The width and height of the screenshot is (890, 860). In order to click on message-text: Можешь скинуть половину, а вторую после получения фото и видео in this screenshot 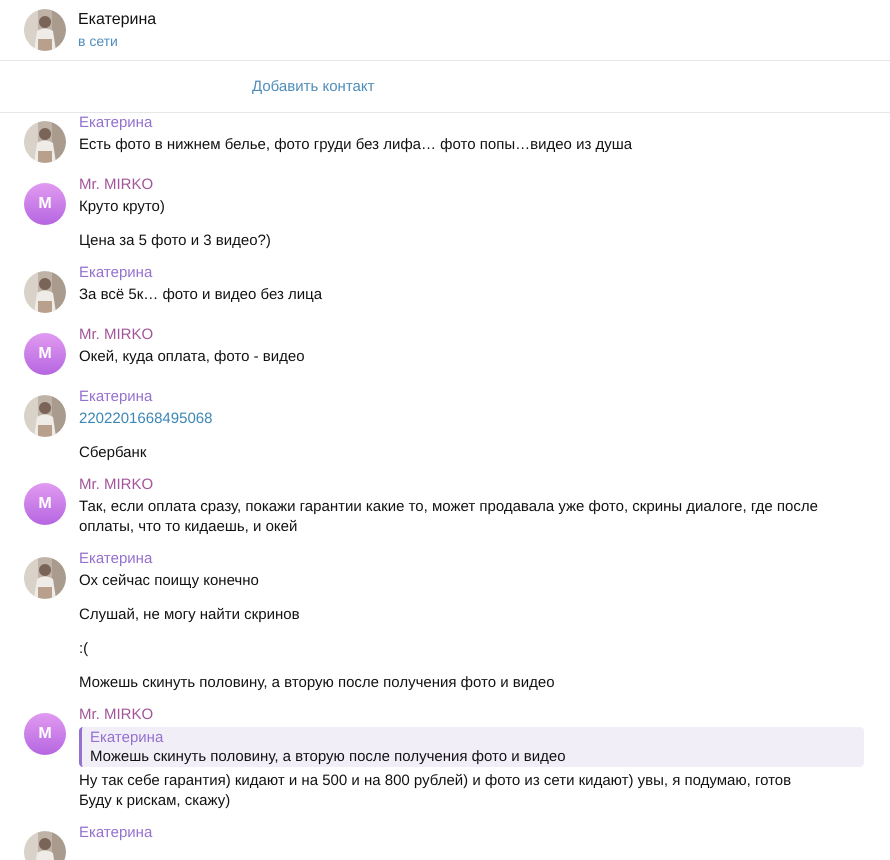, I will do `click(317, 683)`.